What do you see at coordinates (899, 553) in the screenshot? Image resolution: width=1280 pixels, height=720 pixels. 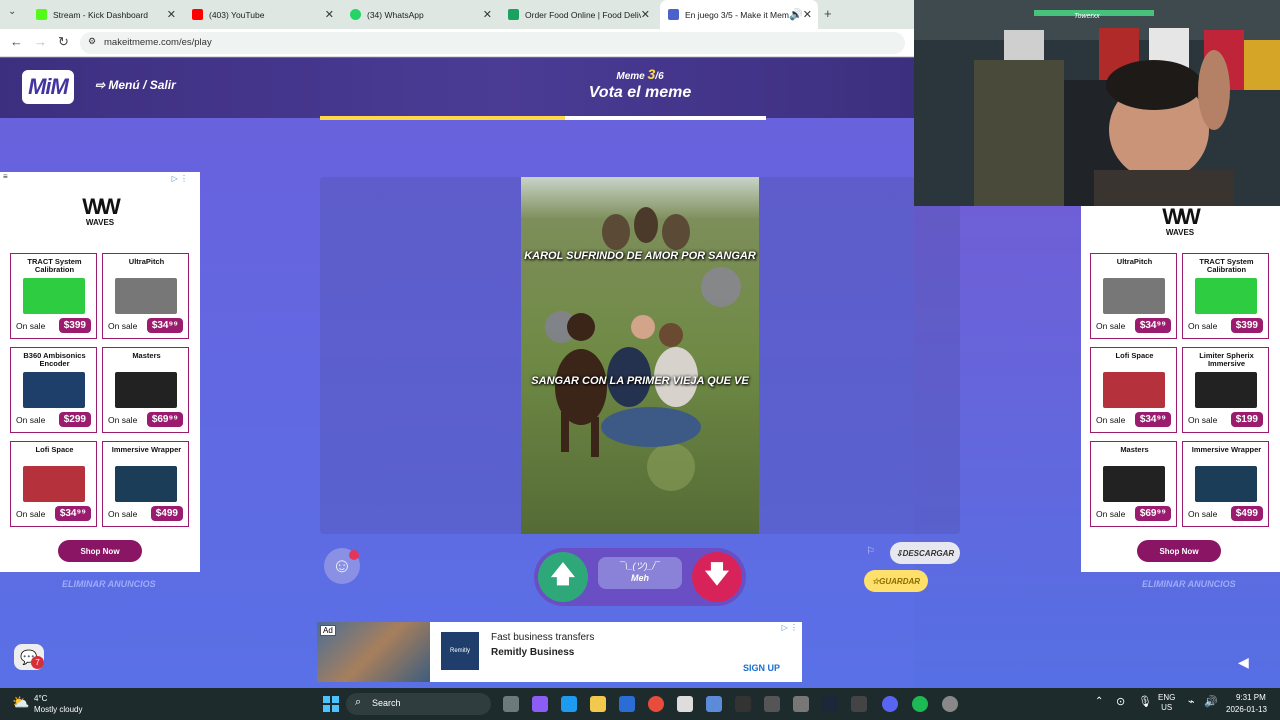 I see `download-icon: ⇩` at bounding box center [899, 553].